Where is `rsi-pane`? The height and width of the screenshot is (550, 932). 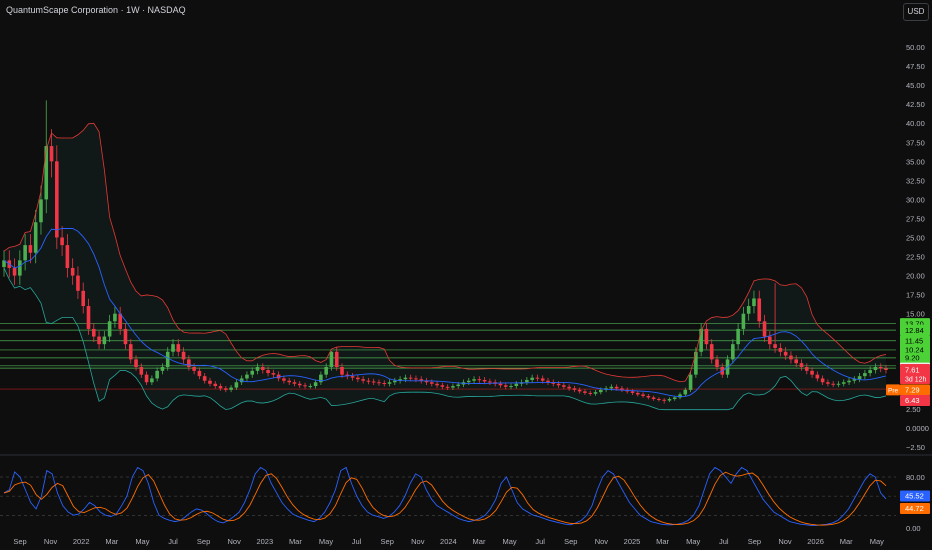 rsi-pane is located at coordinates (448, 496).